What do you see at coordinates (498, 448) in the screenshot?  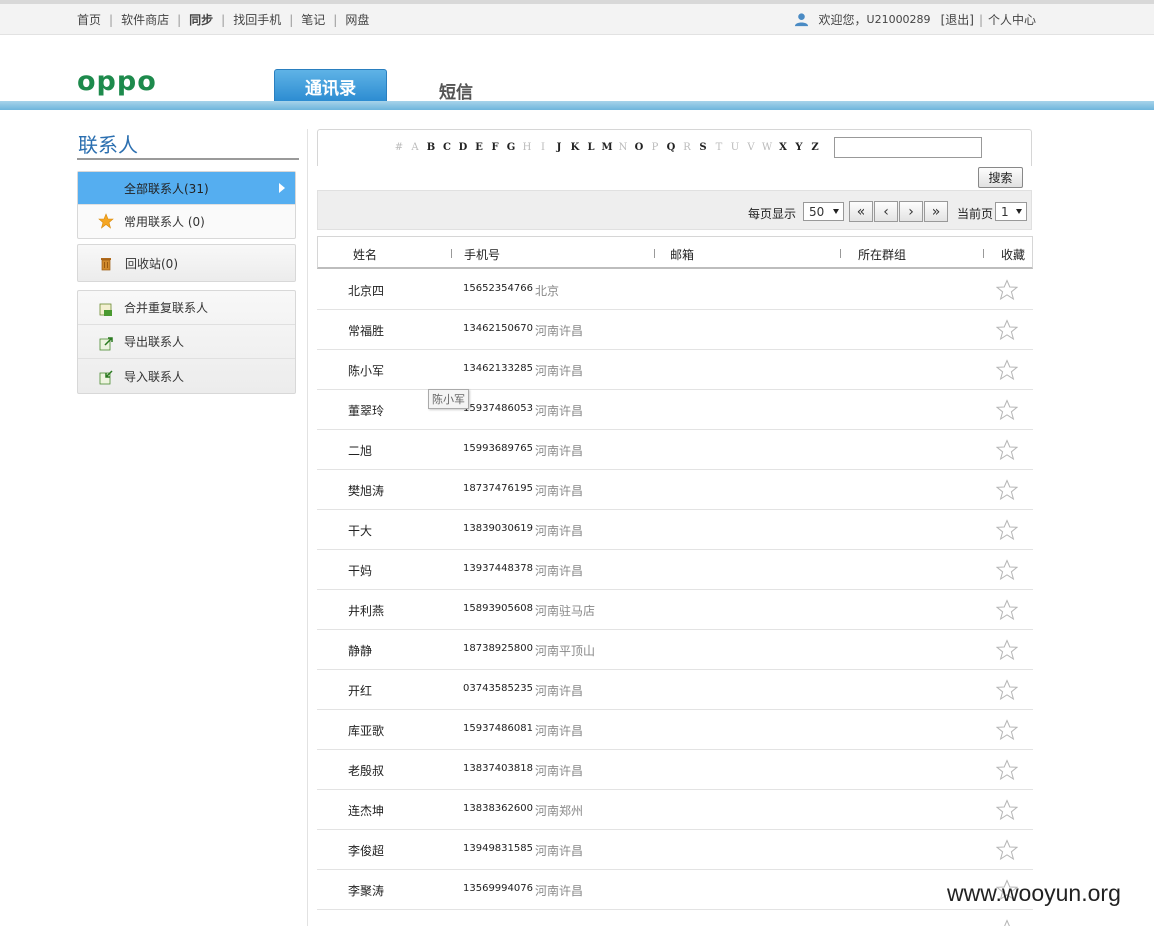 I see `contact-phone: 15993689765` at bounding box center [498, 448].